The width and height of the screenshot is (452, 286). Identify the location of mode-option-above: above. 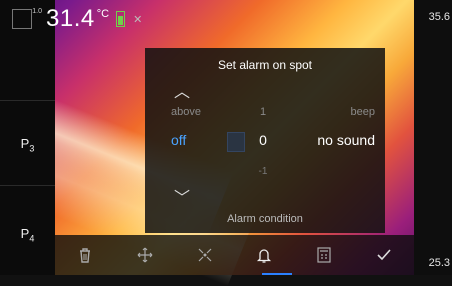
(186, 112).